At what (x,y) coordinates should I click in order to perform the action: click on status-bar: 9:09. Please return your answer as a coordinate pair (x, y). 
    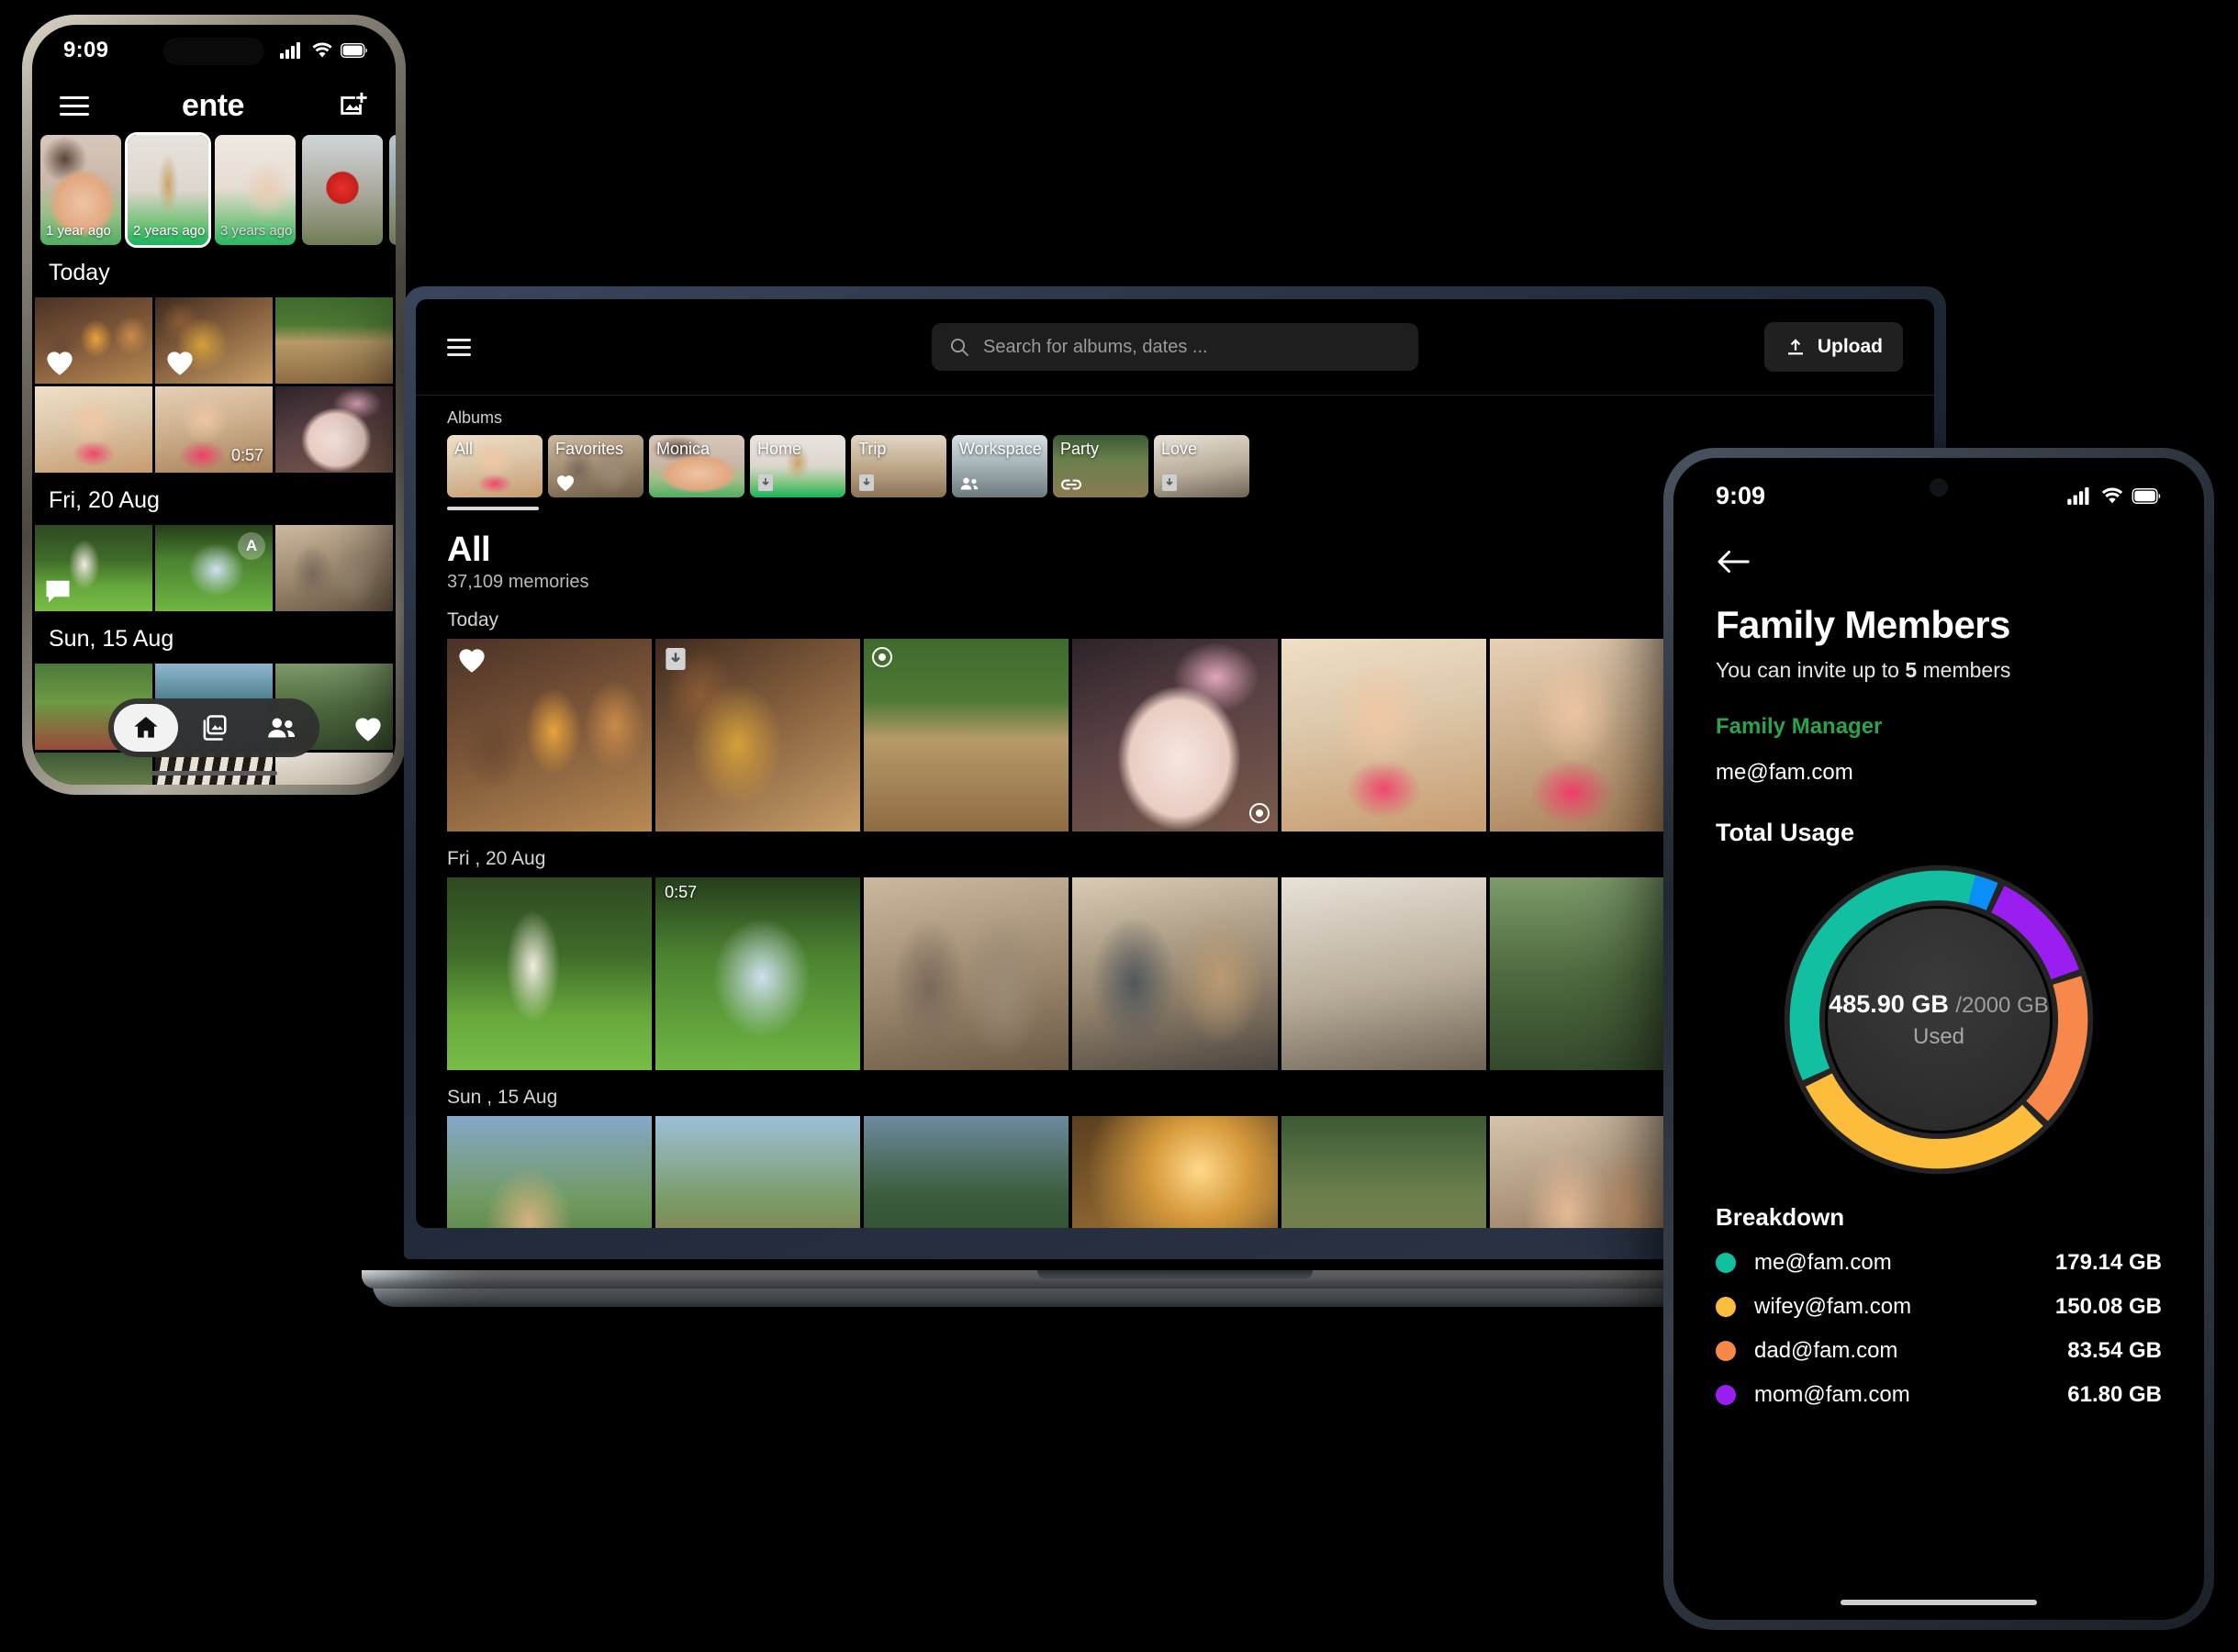
    Looking at the image, I should click on (1939, 491).